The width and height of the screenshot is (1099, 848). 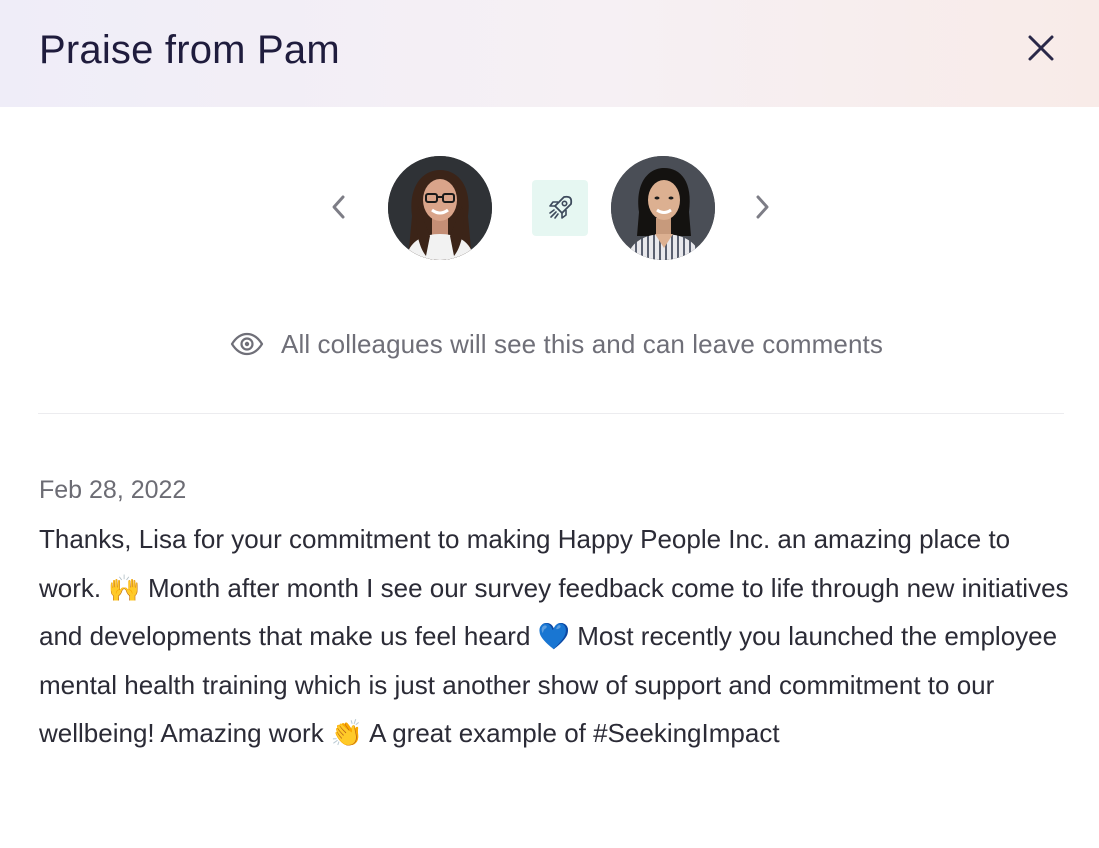 I want to click on close-icon, so click(x=1041, y=48).